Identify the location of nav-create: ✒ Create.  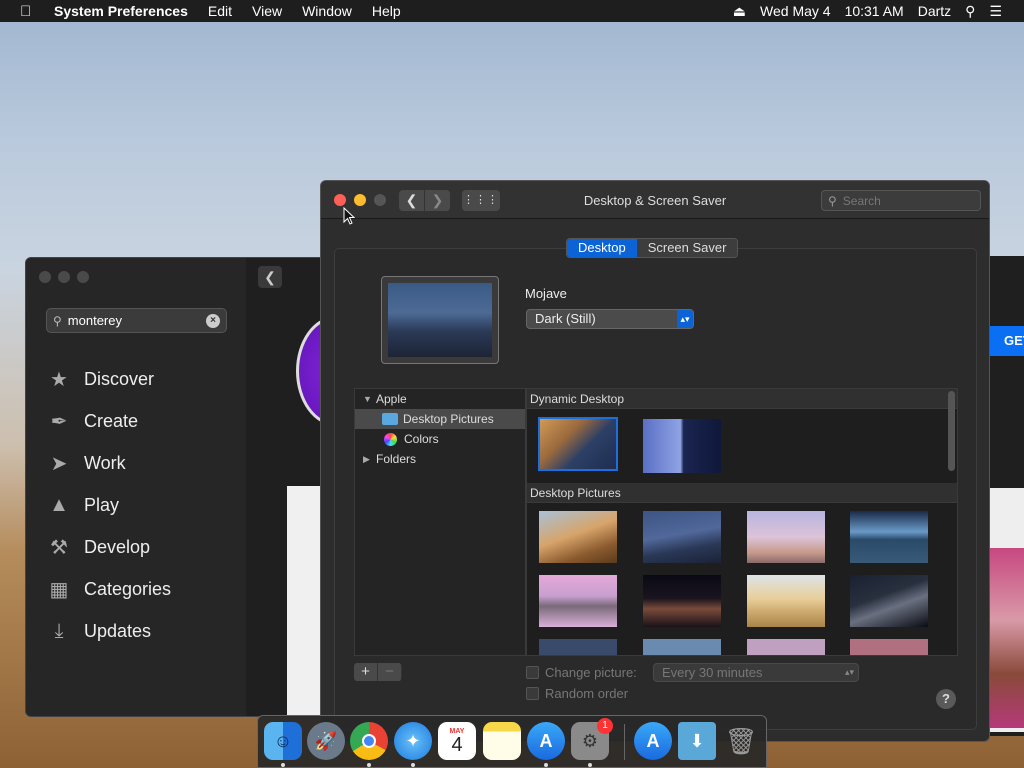
(108, 421).